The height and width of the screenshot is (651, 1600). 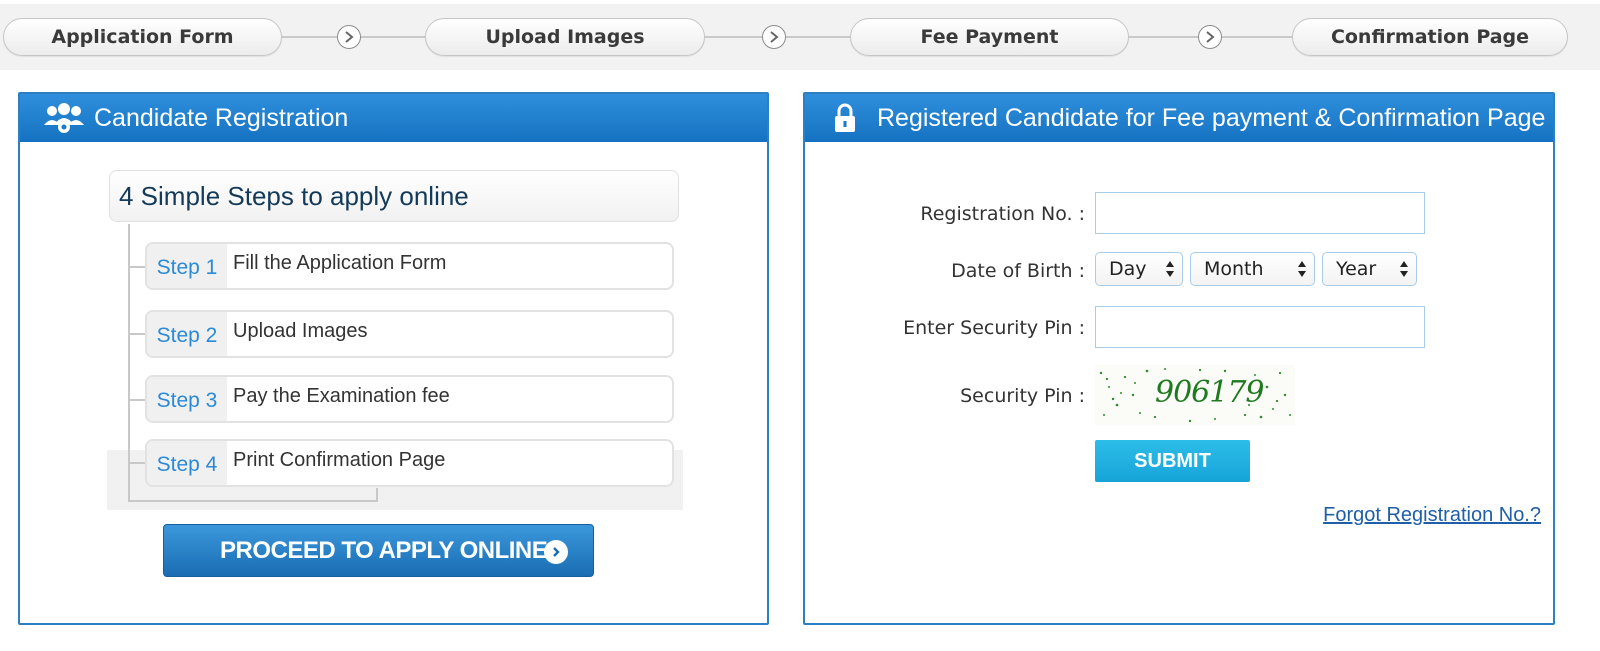 I want to click on steps-heading: 4 Simple Steps to apply online, so click(x=394, y=196).